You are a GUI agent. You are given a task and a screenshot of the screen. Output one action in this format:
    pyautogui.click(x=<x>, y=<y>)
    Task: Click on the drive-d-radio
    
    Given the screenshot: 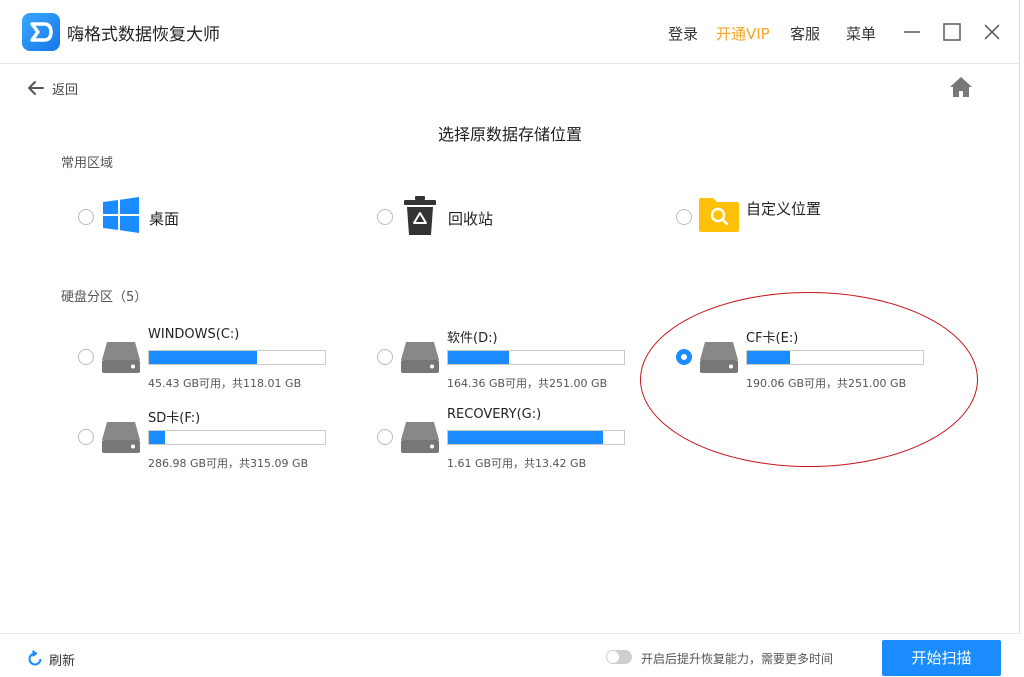 What is the action you would take?
    pyautogui.click(x=385, y=357)
    